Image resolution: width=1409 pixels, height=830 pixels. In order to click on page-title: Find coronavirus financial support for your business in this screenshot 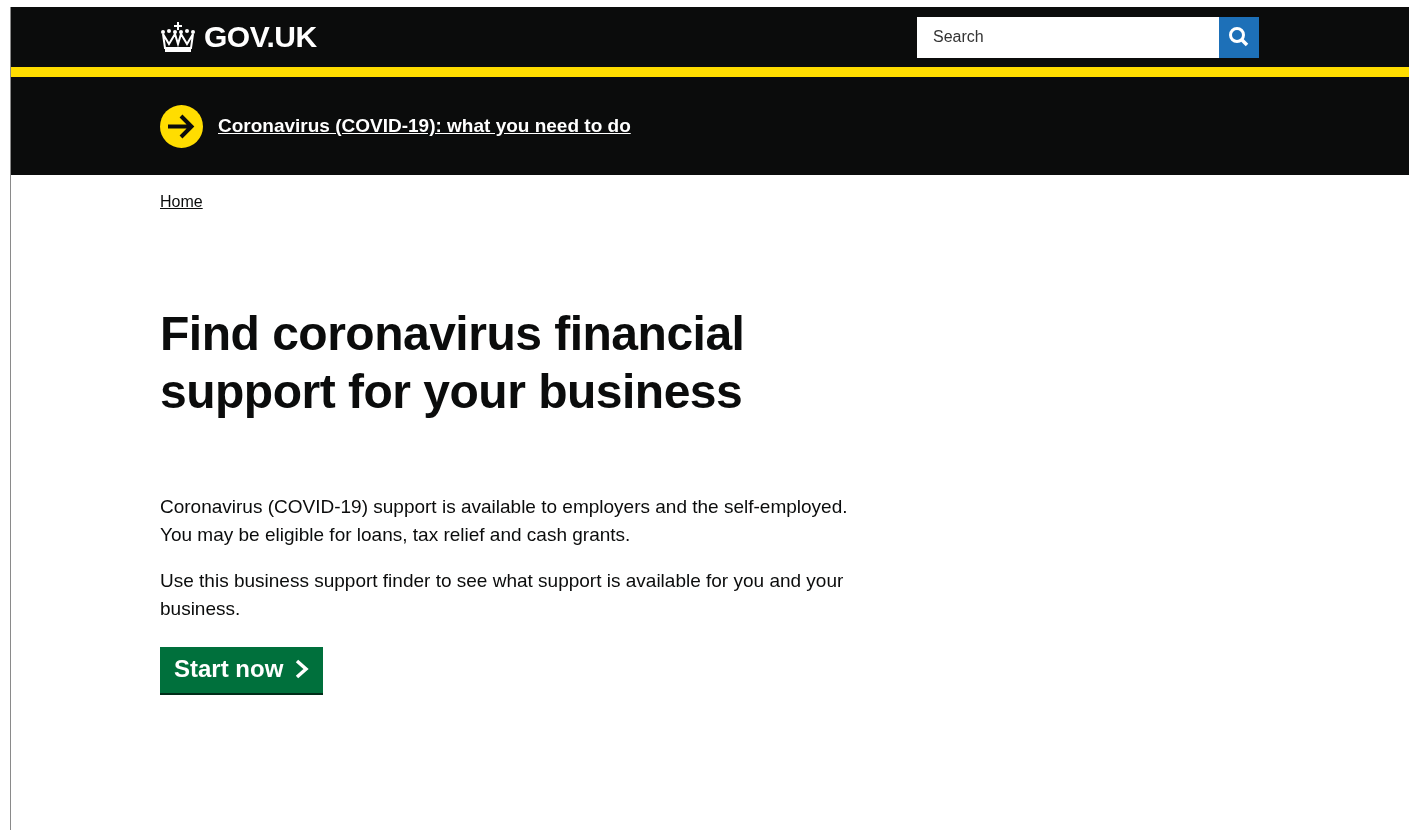, I will do `click(453, 363)`.